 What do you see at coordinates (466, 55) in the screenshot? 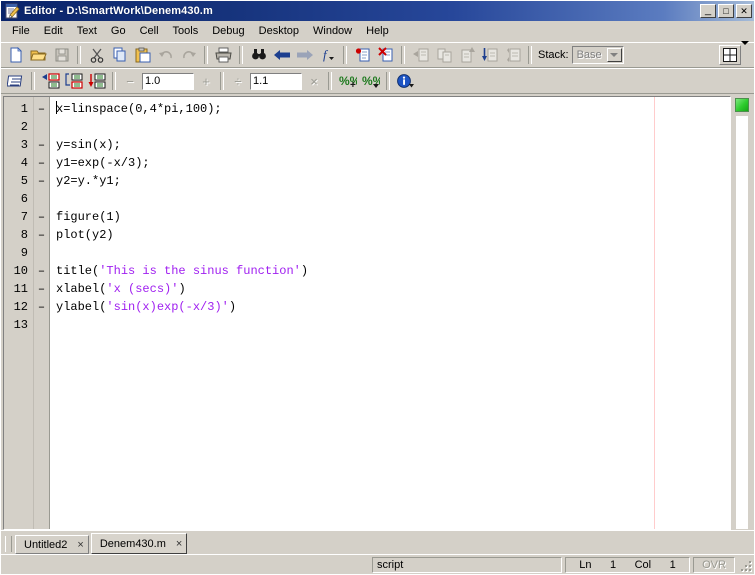
I see `step-out-button` at bounding box center [466, 55].